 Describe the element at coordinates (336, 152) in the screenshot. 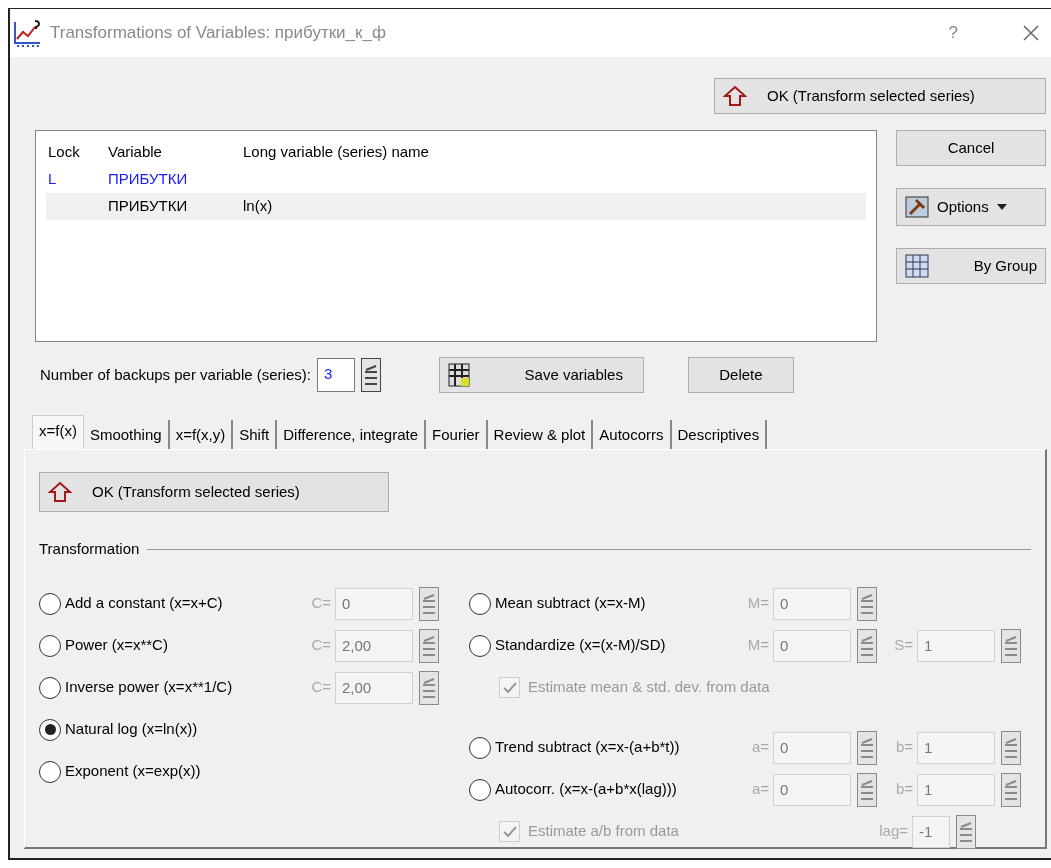

I see `column-header: Long variable (series) name` at that location.